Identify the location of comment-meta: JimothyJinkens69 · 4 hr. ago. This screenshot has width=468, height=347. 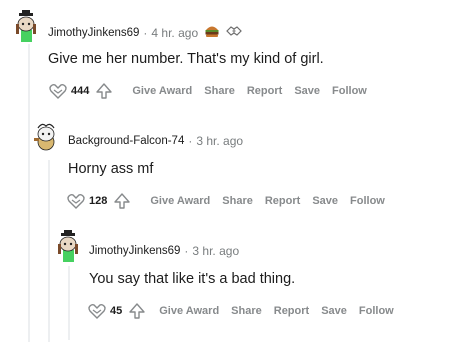
(145, 32).